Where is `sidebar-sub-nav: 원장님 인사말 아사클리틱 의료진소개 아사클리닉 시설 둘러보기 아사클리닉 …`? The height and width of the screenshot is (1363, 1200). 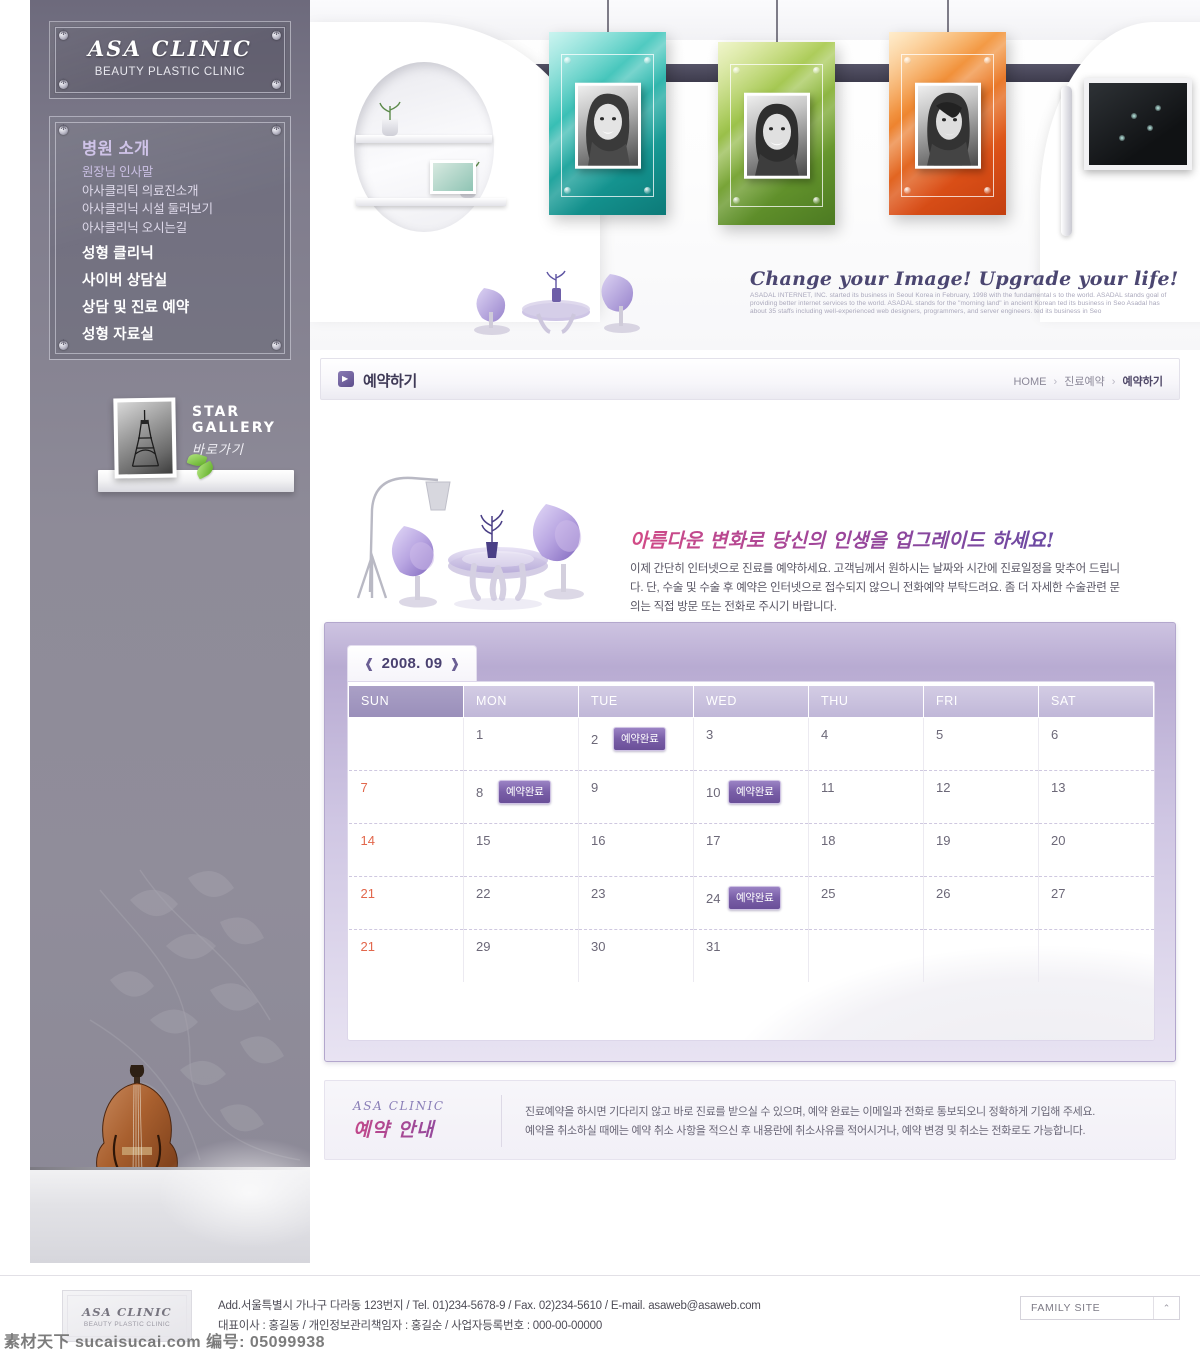 sidebar-sub-nav: 원장님 인사말 아사클리틱 의료진소개 아사클리닉 시설 둘러보기 아사클리닉 … is located at coordinates (147, 200).